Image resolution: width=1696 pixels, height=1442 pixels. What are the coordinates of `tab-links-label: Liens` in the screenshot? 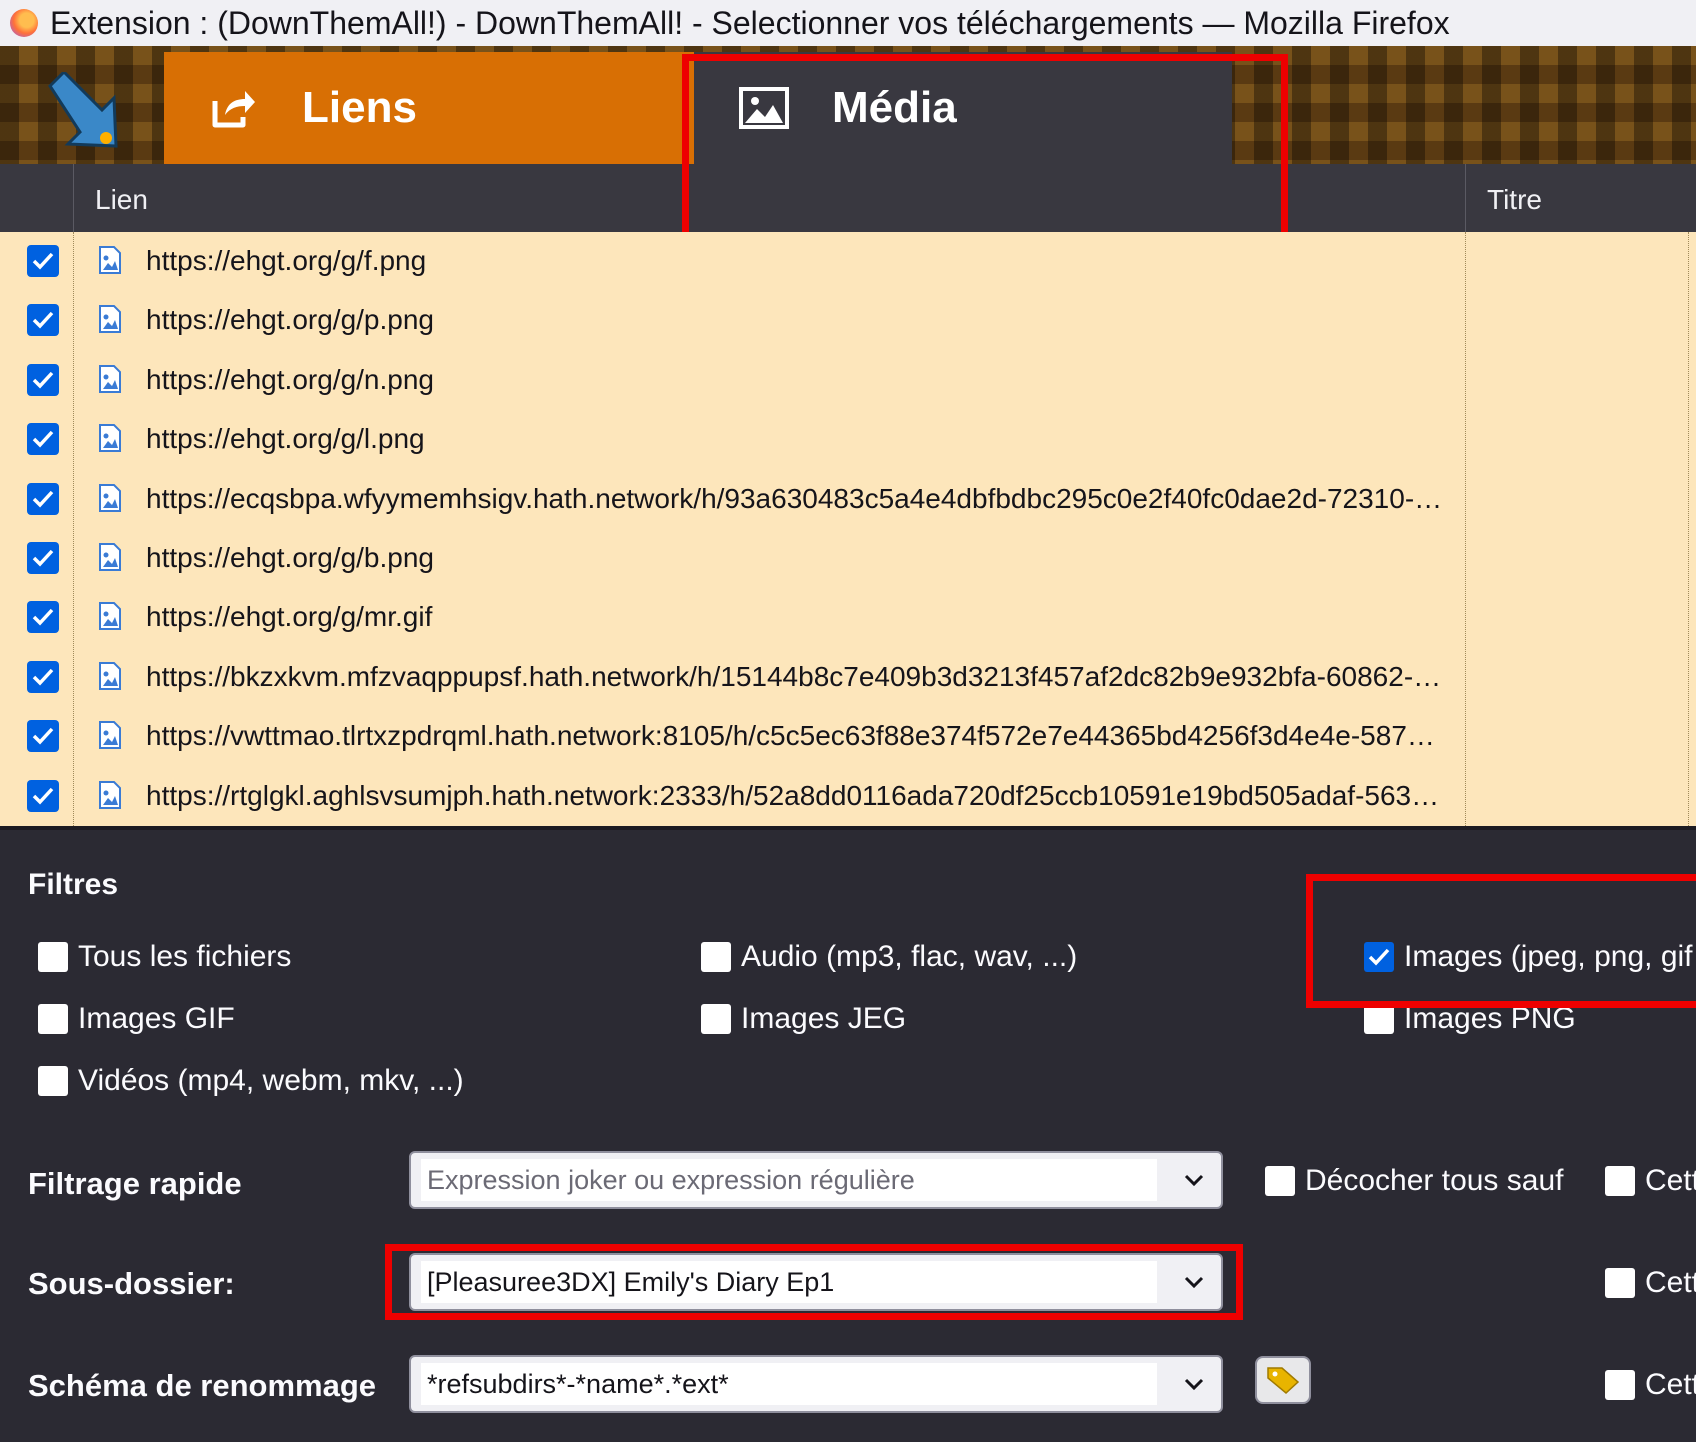 It's located at (359, 107).